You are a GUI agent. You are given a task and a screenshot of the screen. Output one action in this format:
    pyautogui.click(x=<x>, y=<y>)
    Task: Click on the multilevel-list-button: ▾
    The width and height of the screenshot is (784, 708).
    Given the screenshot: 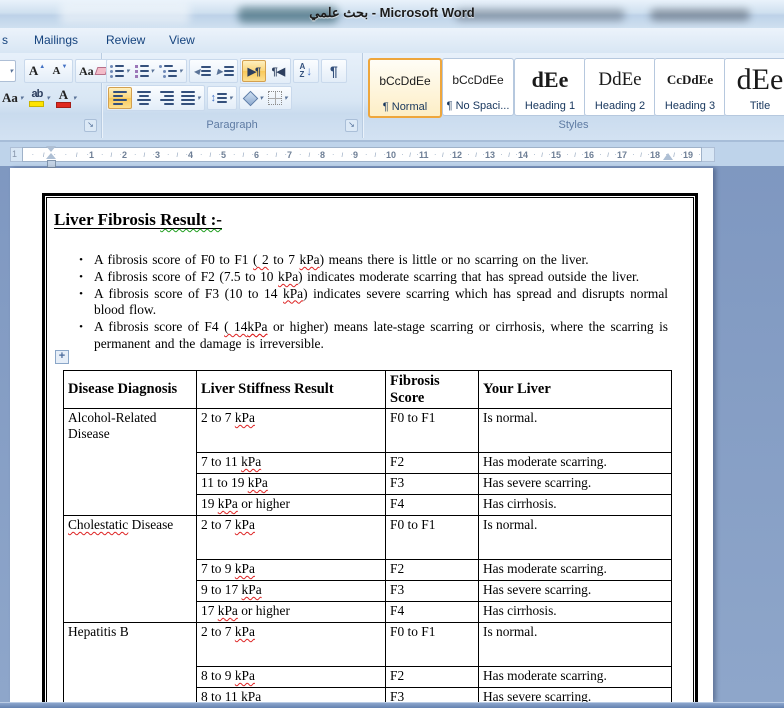 What is the action you would take?
    pyautogui.click(x=171, y=71)
    